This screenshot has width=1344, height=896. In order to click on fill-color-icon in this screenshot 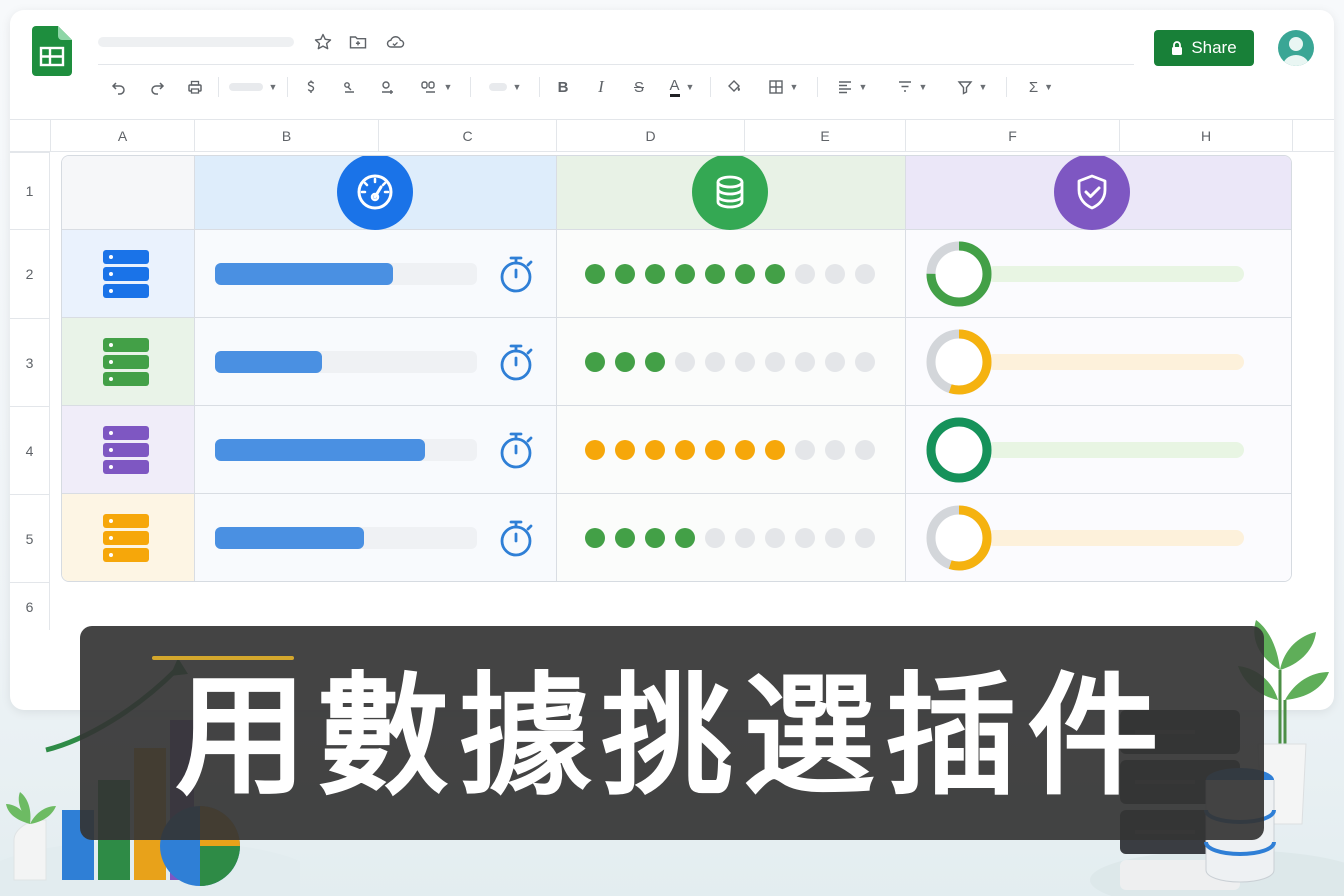, I will do `click(734, 87)`.